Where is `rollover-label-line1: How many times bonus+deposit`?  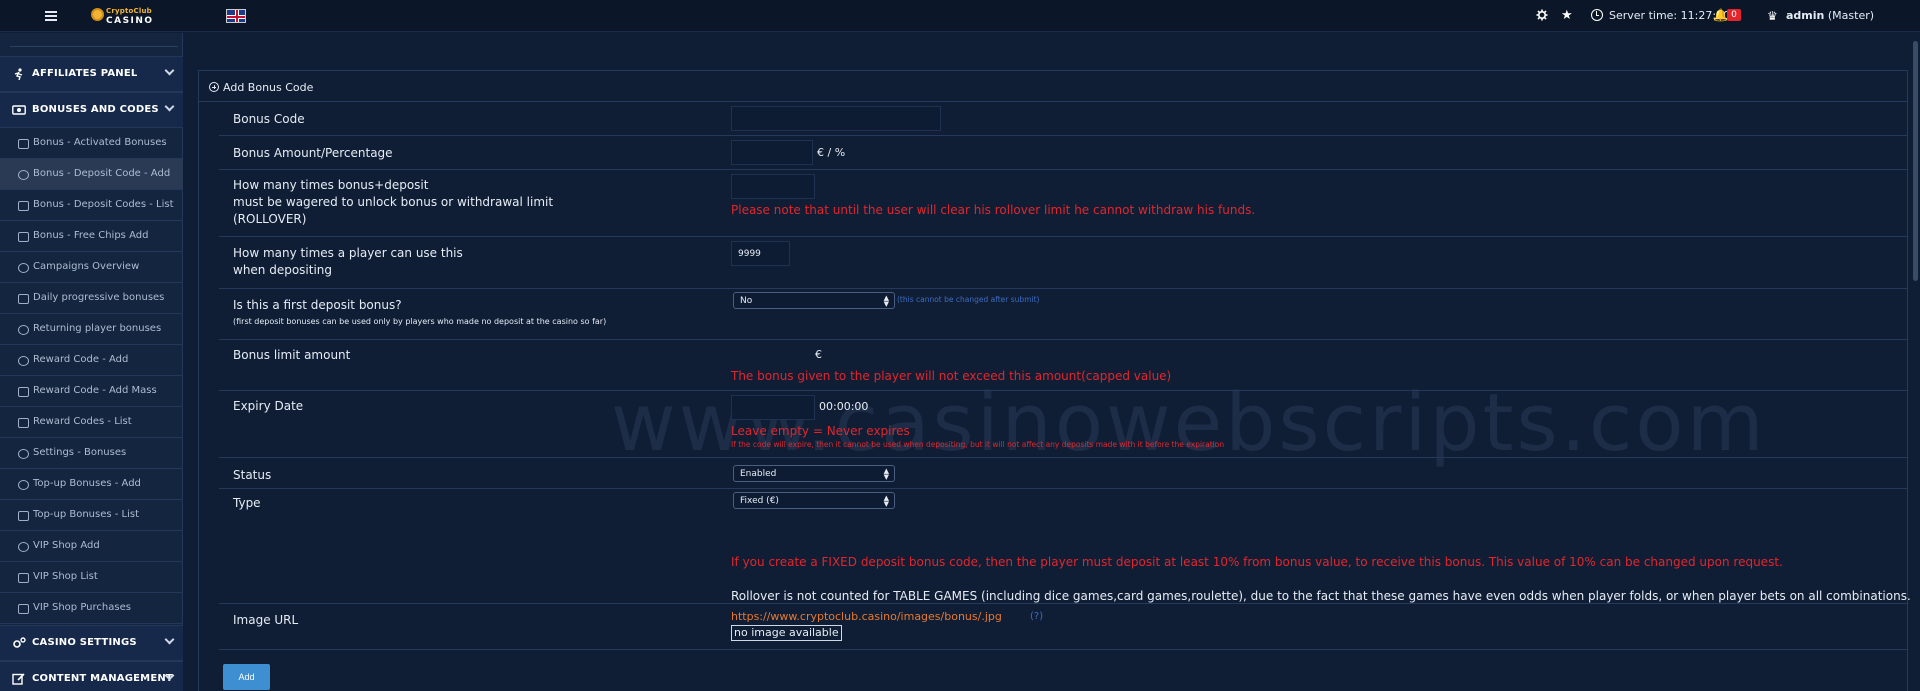
rollover-label-line1: How many times bonus+deposit is located at coordinates (331, 185).